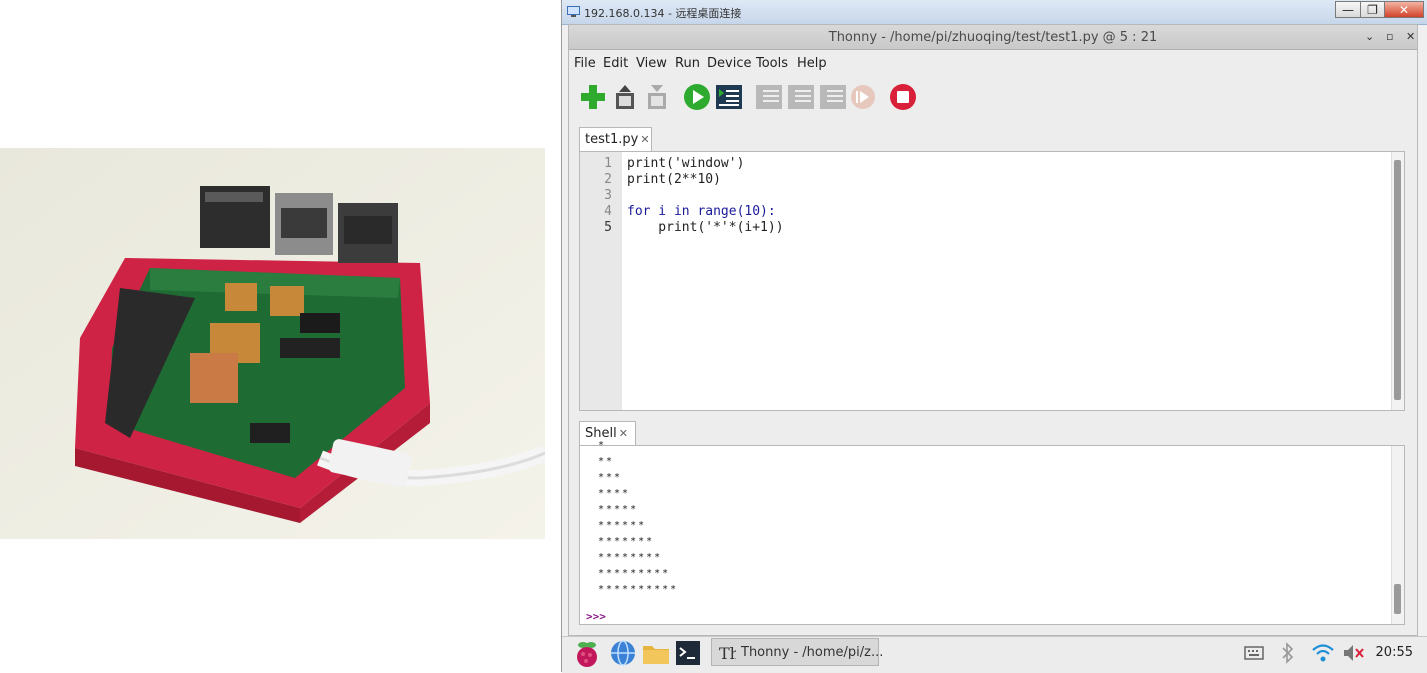 Image resolution: width=1427 pixels, height=673 pixels. What do you see at coordinates (656, 653) in the screenshot?
I see `file-manager-icon` at bounding box center [656, 653].